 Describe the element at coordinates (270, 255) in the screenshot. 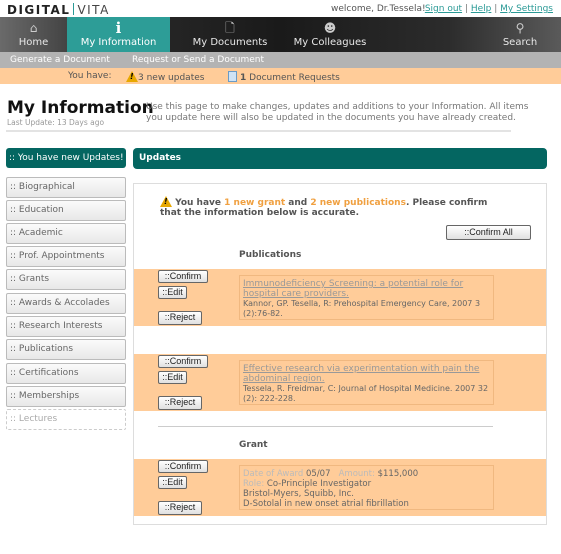

I see `publications-label: Publications` at that location.